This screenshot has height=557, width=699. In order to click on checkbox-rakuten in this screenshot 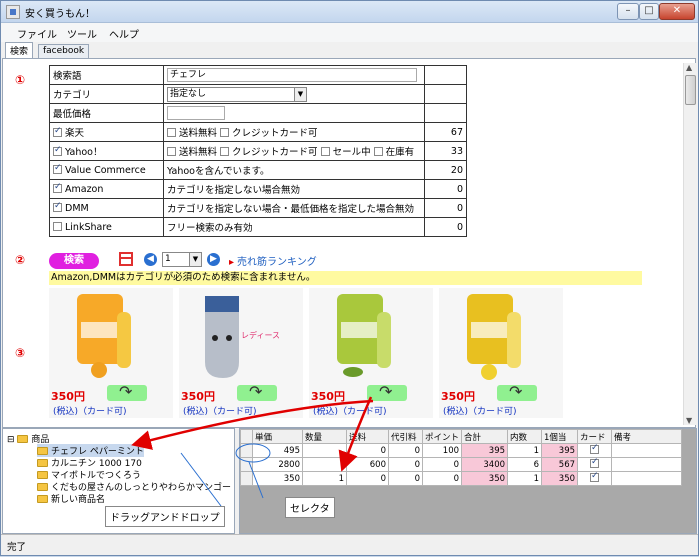, I will do `click(57, 131)`.